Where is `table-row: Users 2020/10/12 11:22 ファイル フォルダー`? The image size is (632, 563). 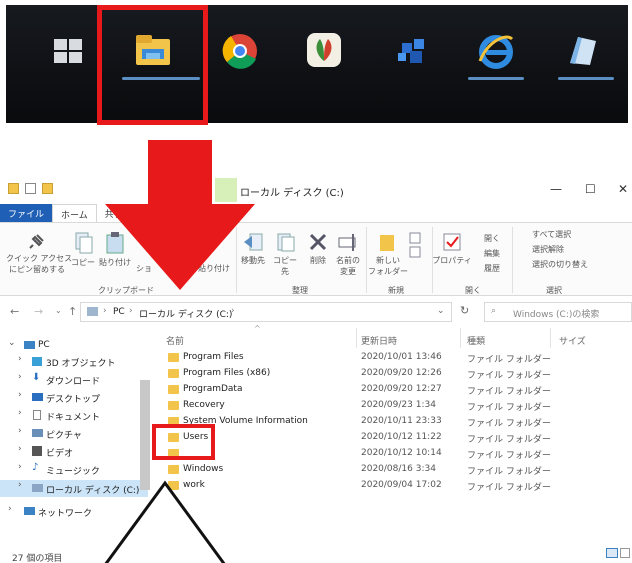 table-row: Users 2020/10/12 11:22 ファイル フォルダー is located at coordinates (391, 438).